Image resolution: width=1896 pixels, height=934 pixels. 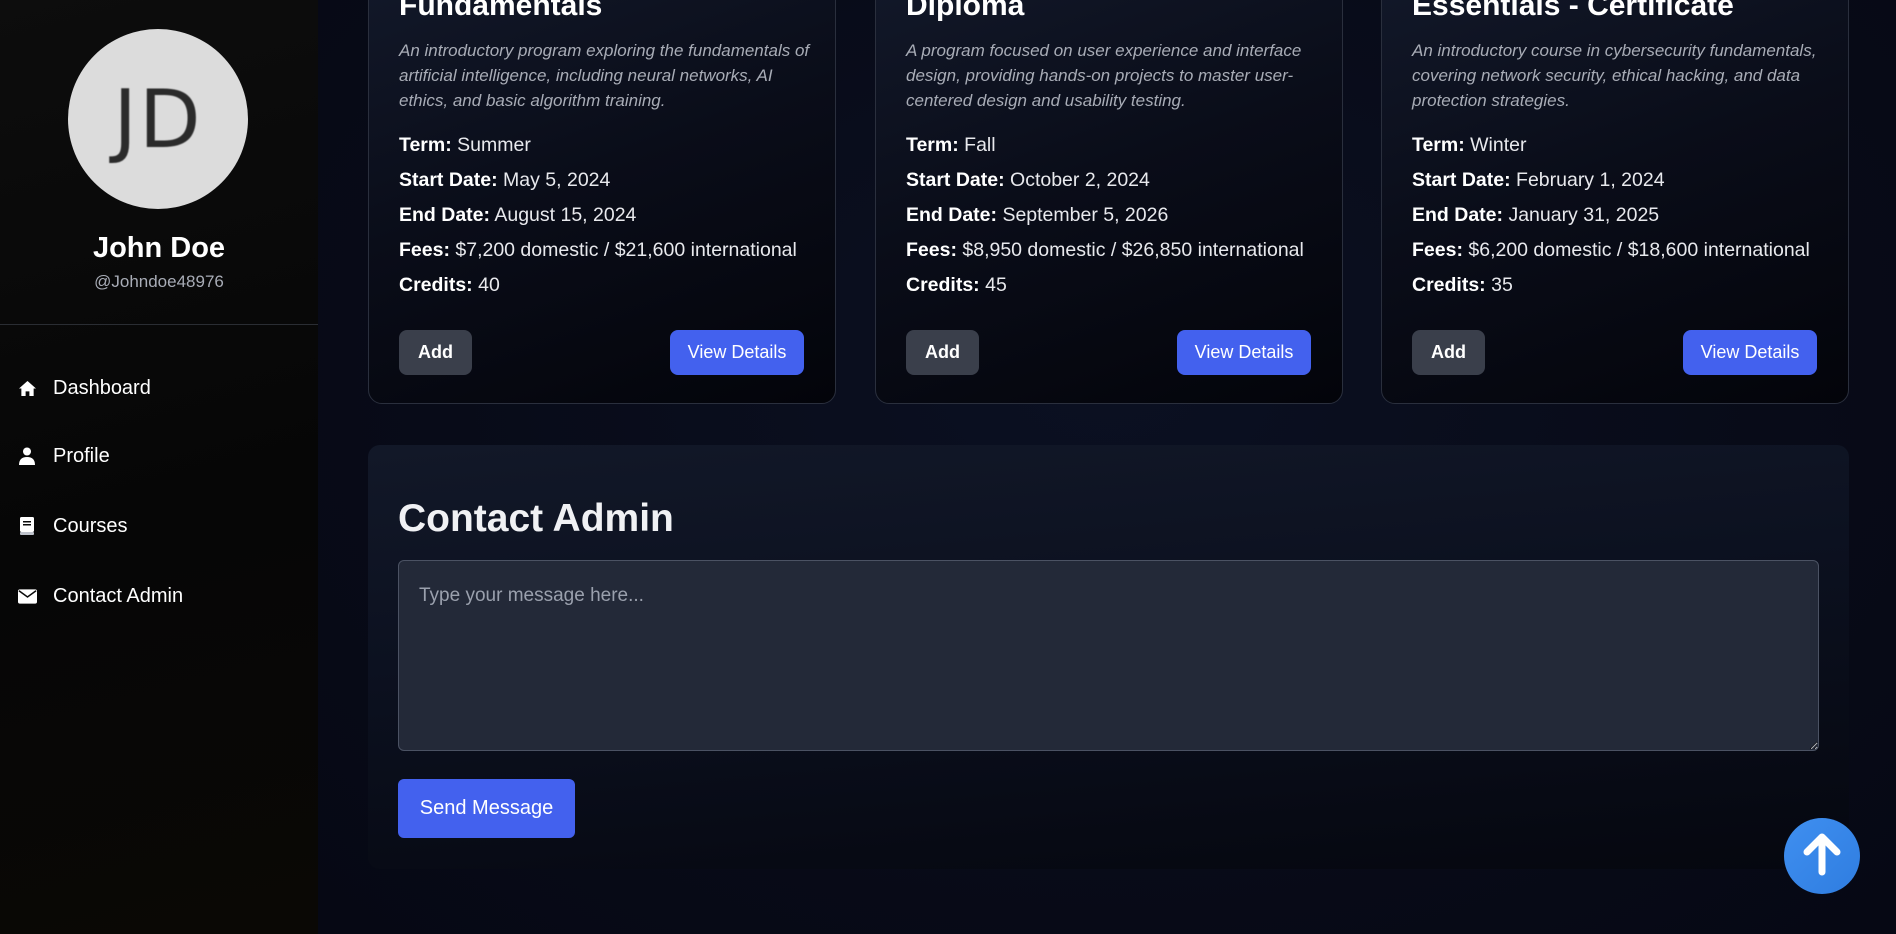 I want to click on sidebar-item-dashboard: Dashboard, so click(x=159, y=388).